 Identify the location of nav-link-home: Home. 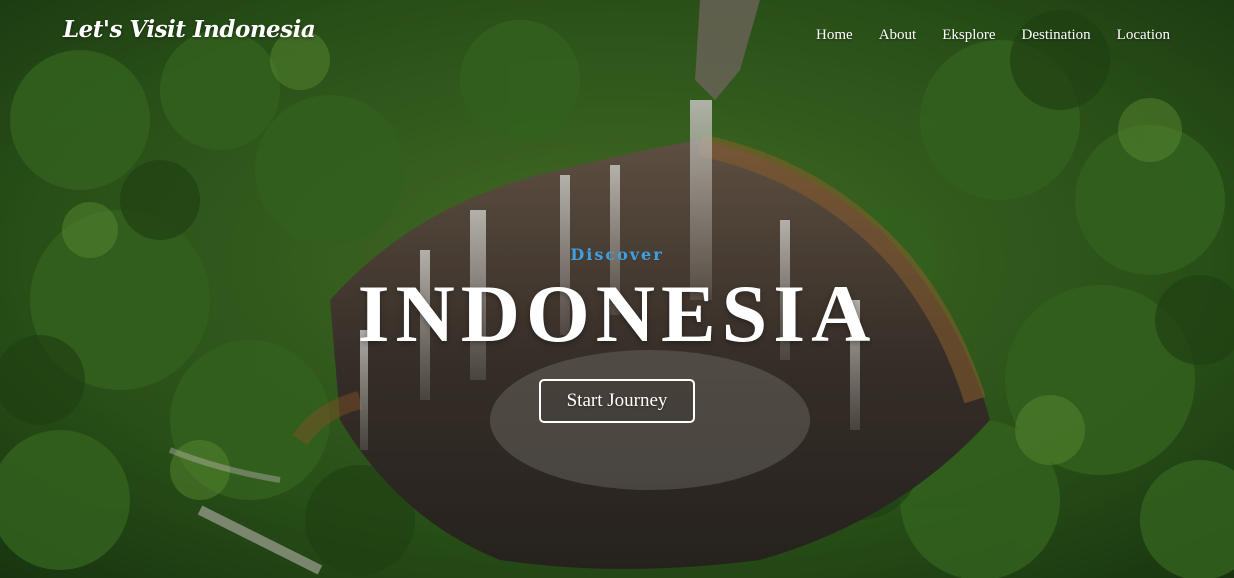
(834, 35).